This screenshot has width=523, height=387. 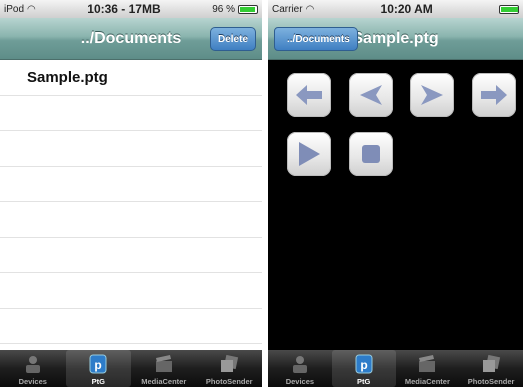 I want to click on prev-button, so click(x=371, y=95).